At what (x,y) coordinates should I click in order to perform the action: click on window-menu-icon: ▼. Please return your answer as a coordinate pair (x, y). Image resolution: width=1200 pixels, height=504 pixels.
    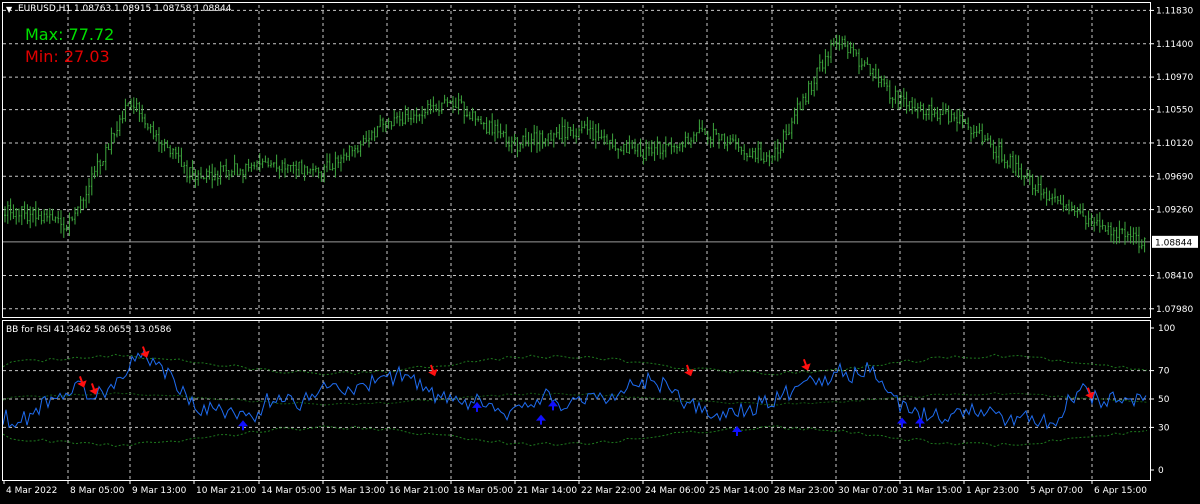
    Looking at the image, I should click on (9, 9).